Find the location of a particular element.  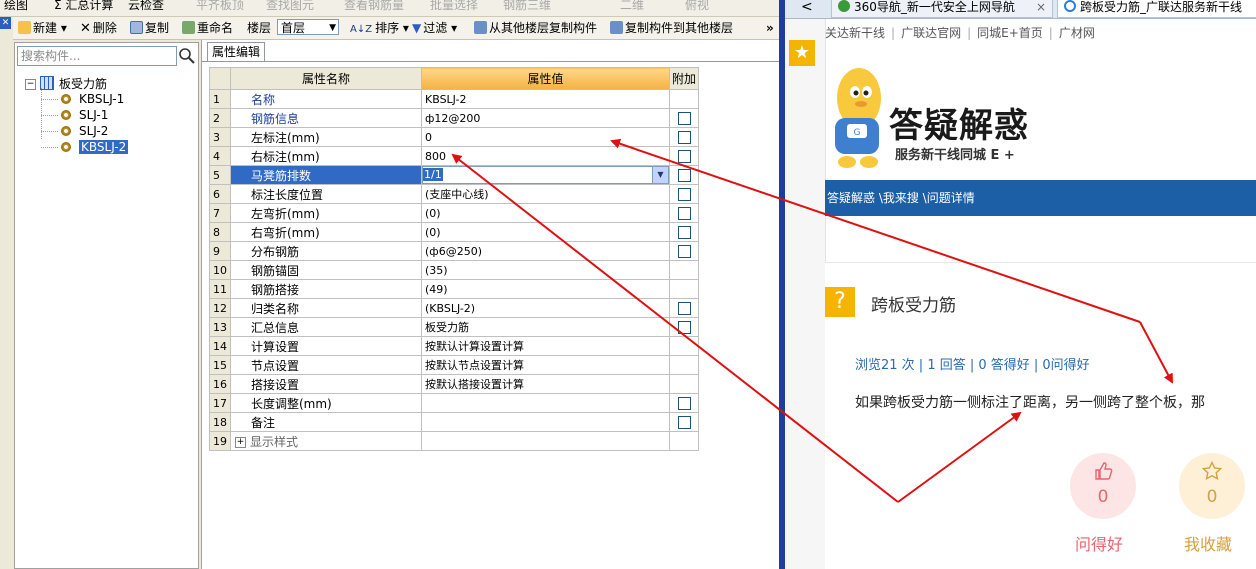

copy-from-floor-button: 从其他楼层复制构件 is located at coordinates (535, 28).